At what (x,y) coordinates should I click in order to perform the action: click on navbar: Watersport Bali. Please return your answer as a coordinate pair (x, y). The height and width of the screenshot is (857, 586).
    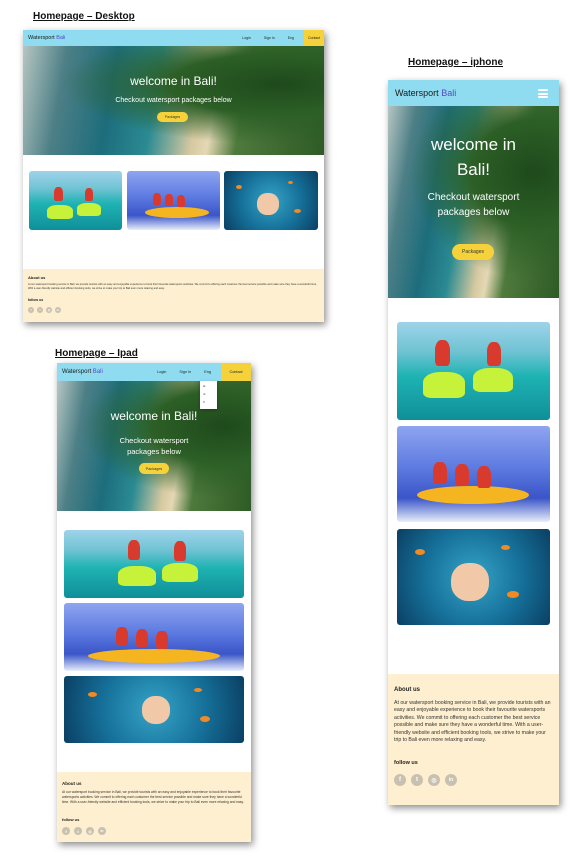
    Looking at the image, I should click on (473, 93).